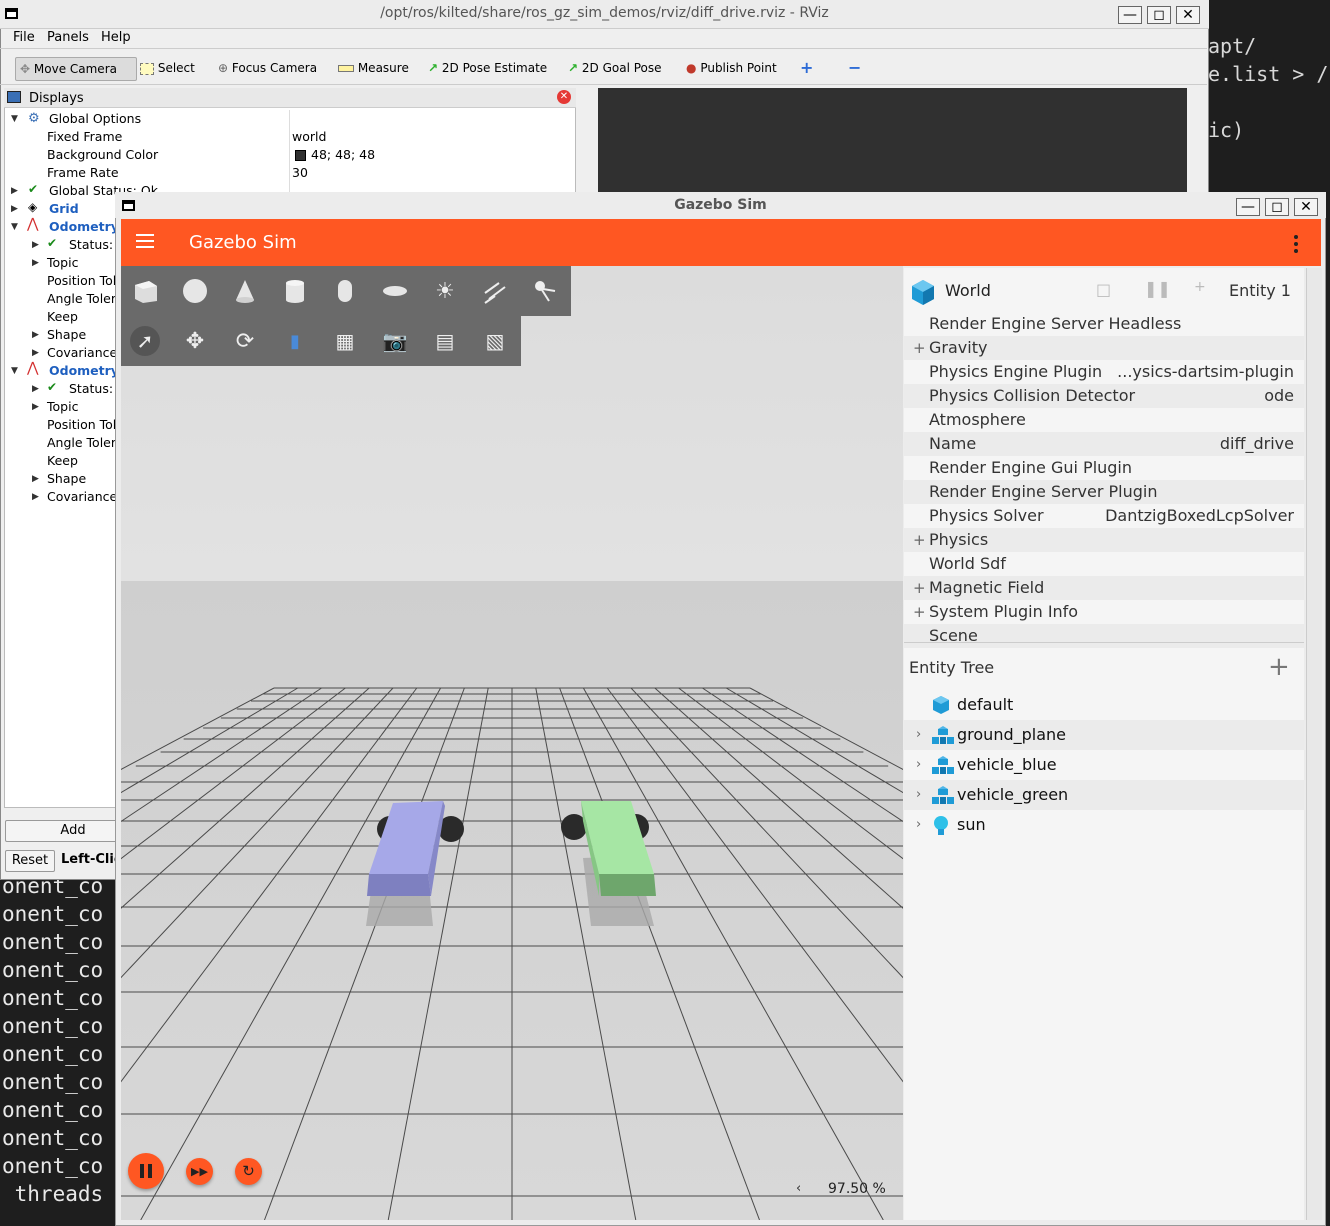 This screenshot has width=1330, height=1226. Describe the element at coordinates (145, 291) in the screenshot. I see `box-tool-button` at that location.